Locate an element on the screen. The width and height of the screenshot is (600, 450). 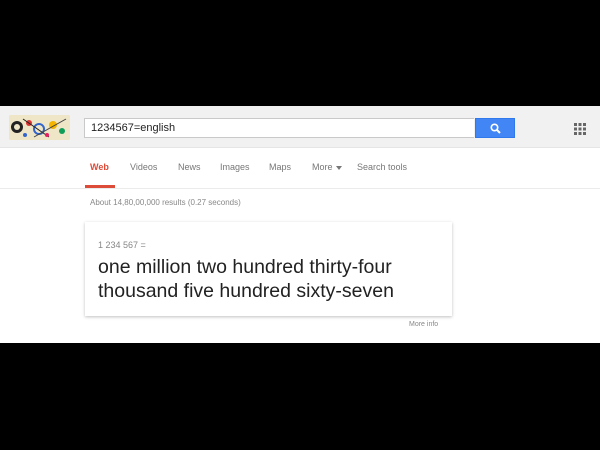
active-tab-indicator is located at coordinates (100, 186).